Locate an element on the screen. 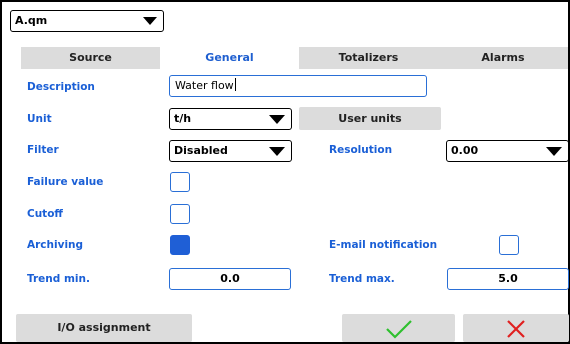 The height and width of the screenshot is (344, 570). cancel-button is located at coordinates (516, 328).